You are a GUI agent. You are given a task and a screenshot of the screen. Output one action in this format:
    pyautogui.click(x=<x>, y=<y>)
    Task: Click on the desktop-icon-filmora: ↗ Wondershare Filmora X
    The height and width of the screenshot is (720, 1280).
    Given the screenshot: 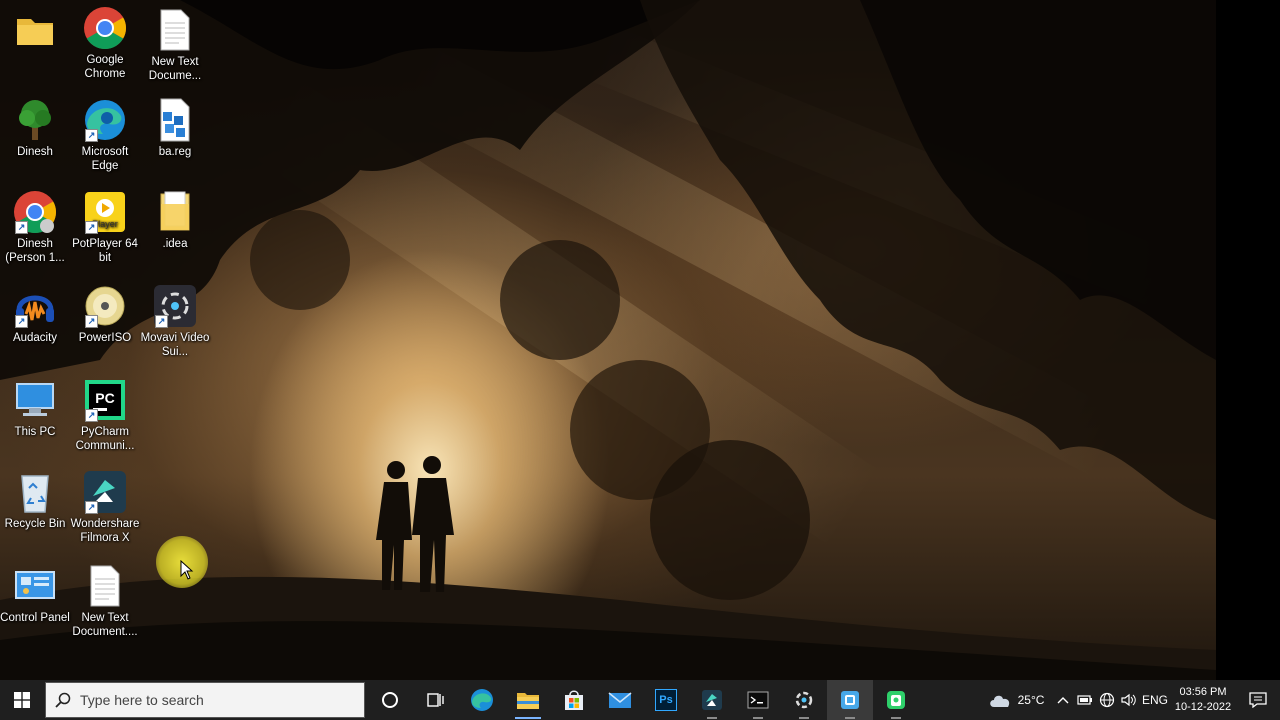 What is the action you would take?
    pyautogui.click(x=105, y=507)
    